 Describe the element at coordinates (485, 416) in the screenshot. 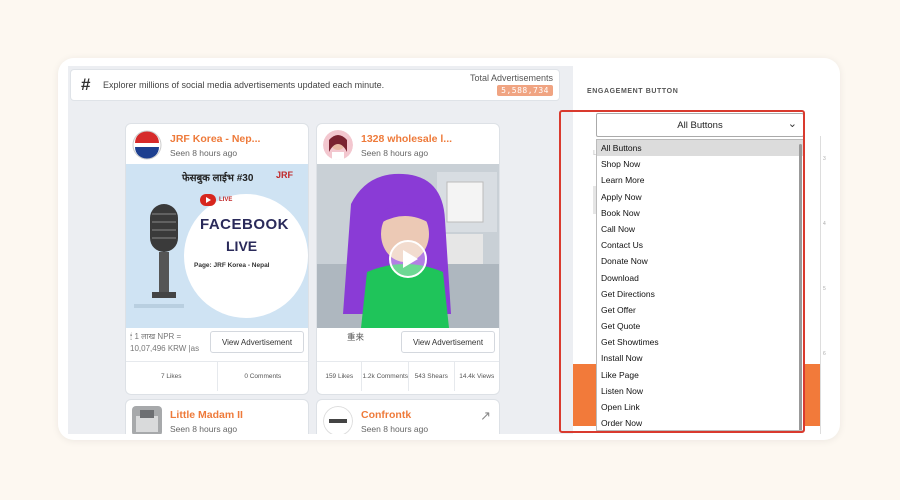

I see `external-link-icon: ↗` at that location.